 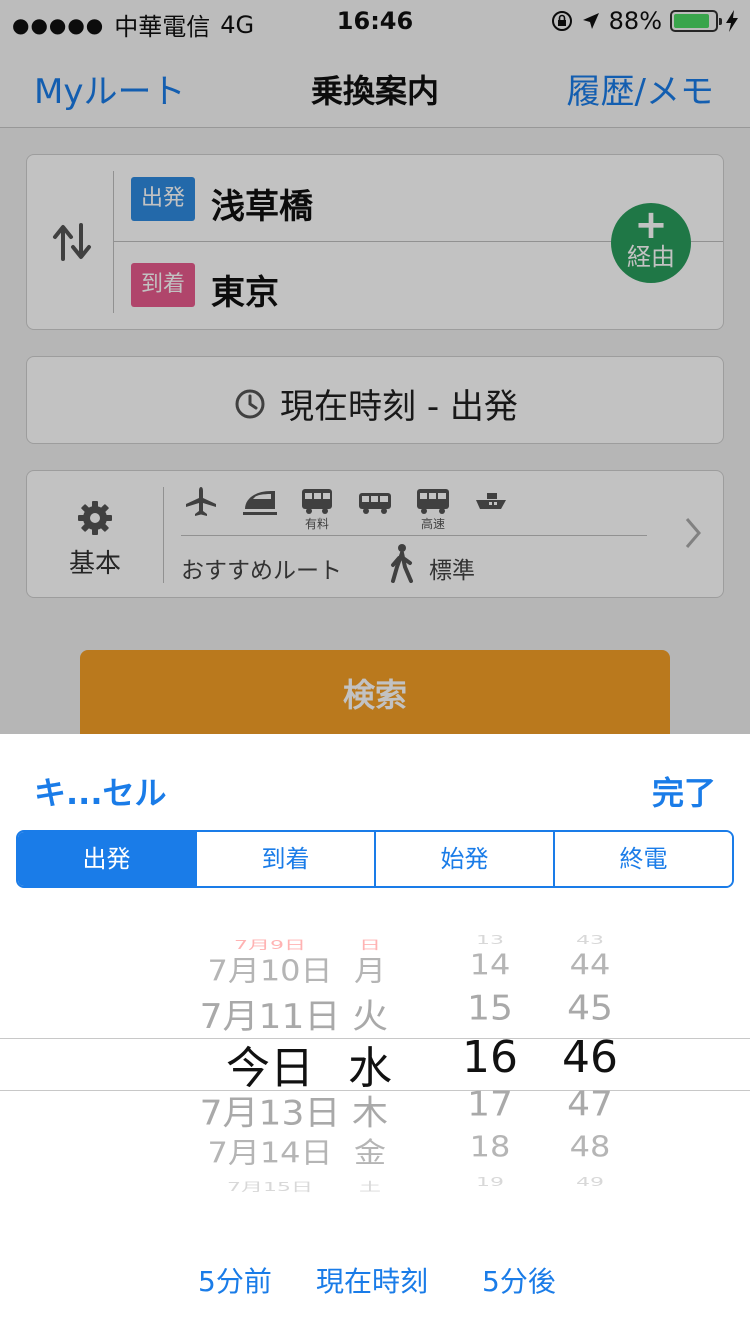 I want to click on picker-weekday: 金, so click(x=369, y=1153).